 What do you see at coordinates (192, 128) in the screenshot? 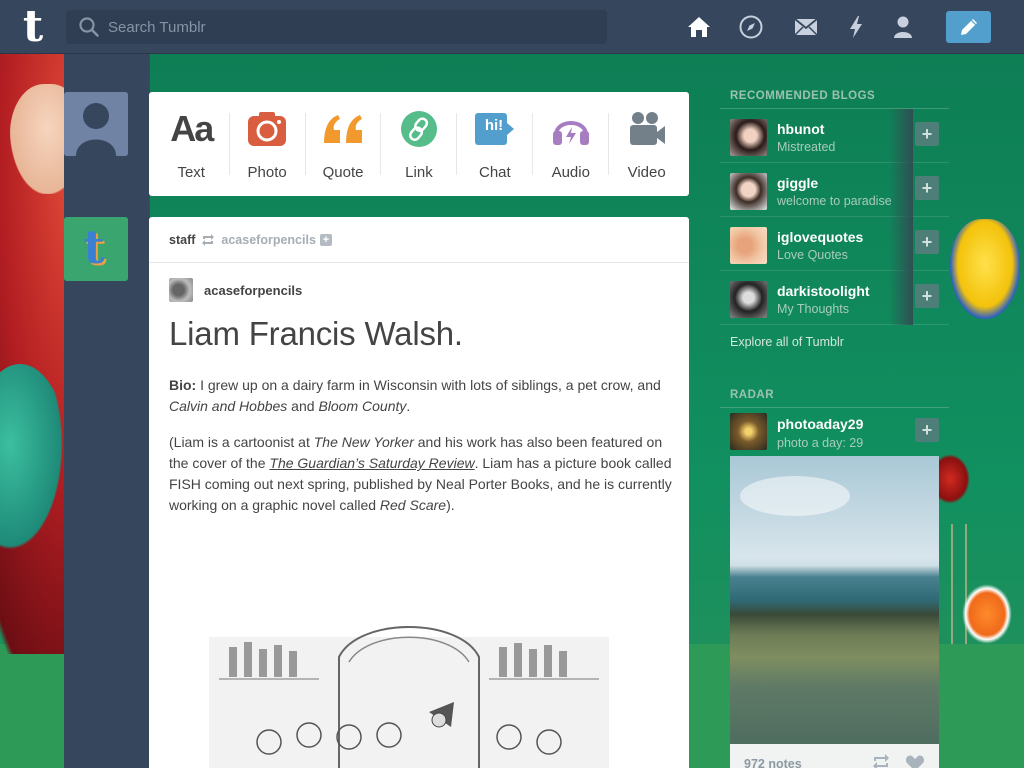
I see `text-aa-icon: Aa` at bounding box center [192, 128].